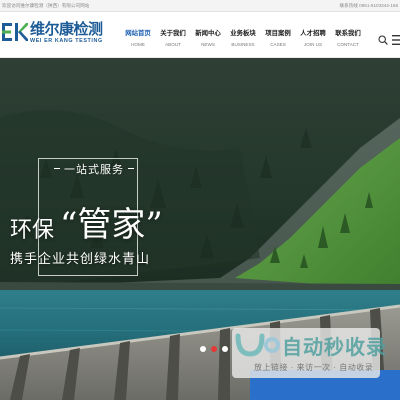 This screenshot has width=400, height=400. I want to click on nav-label-cn: 项目案例, so click(278, 33).